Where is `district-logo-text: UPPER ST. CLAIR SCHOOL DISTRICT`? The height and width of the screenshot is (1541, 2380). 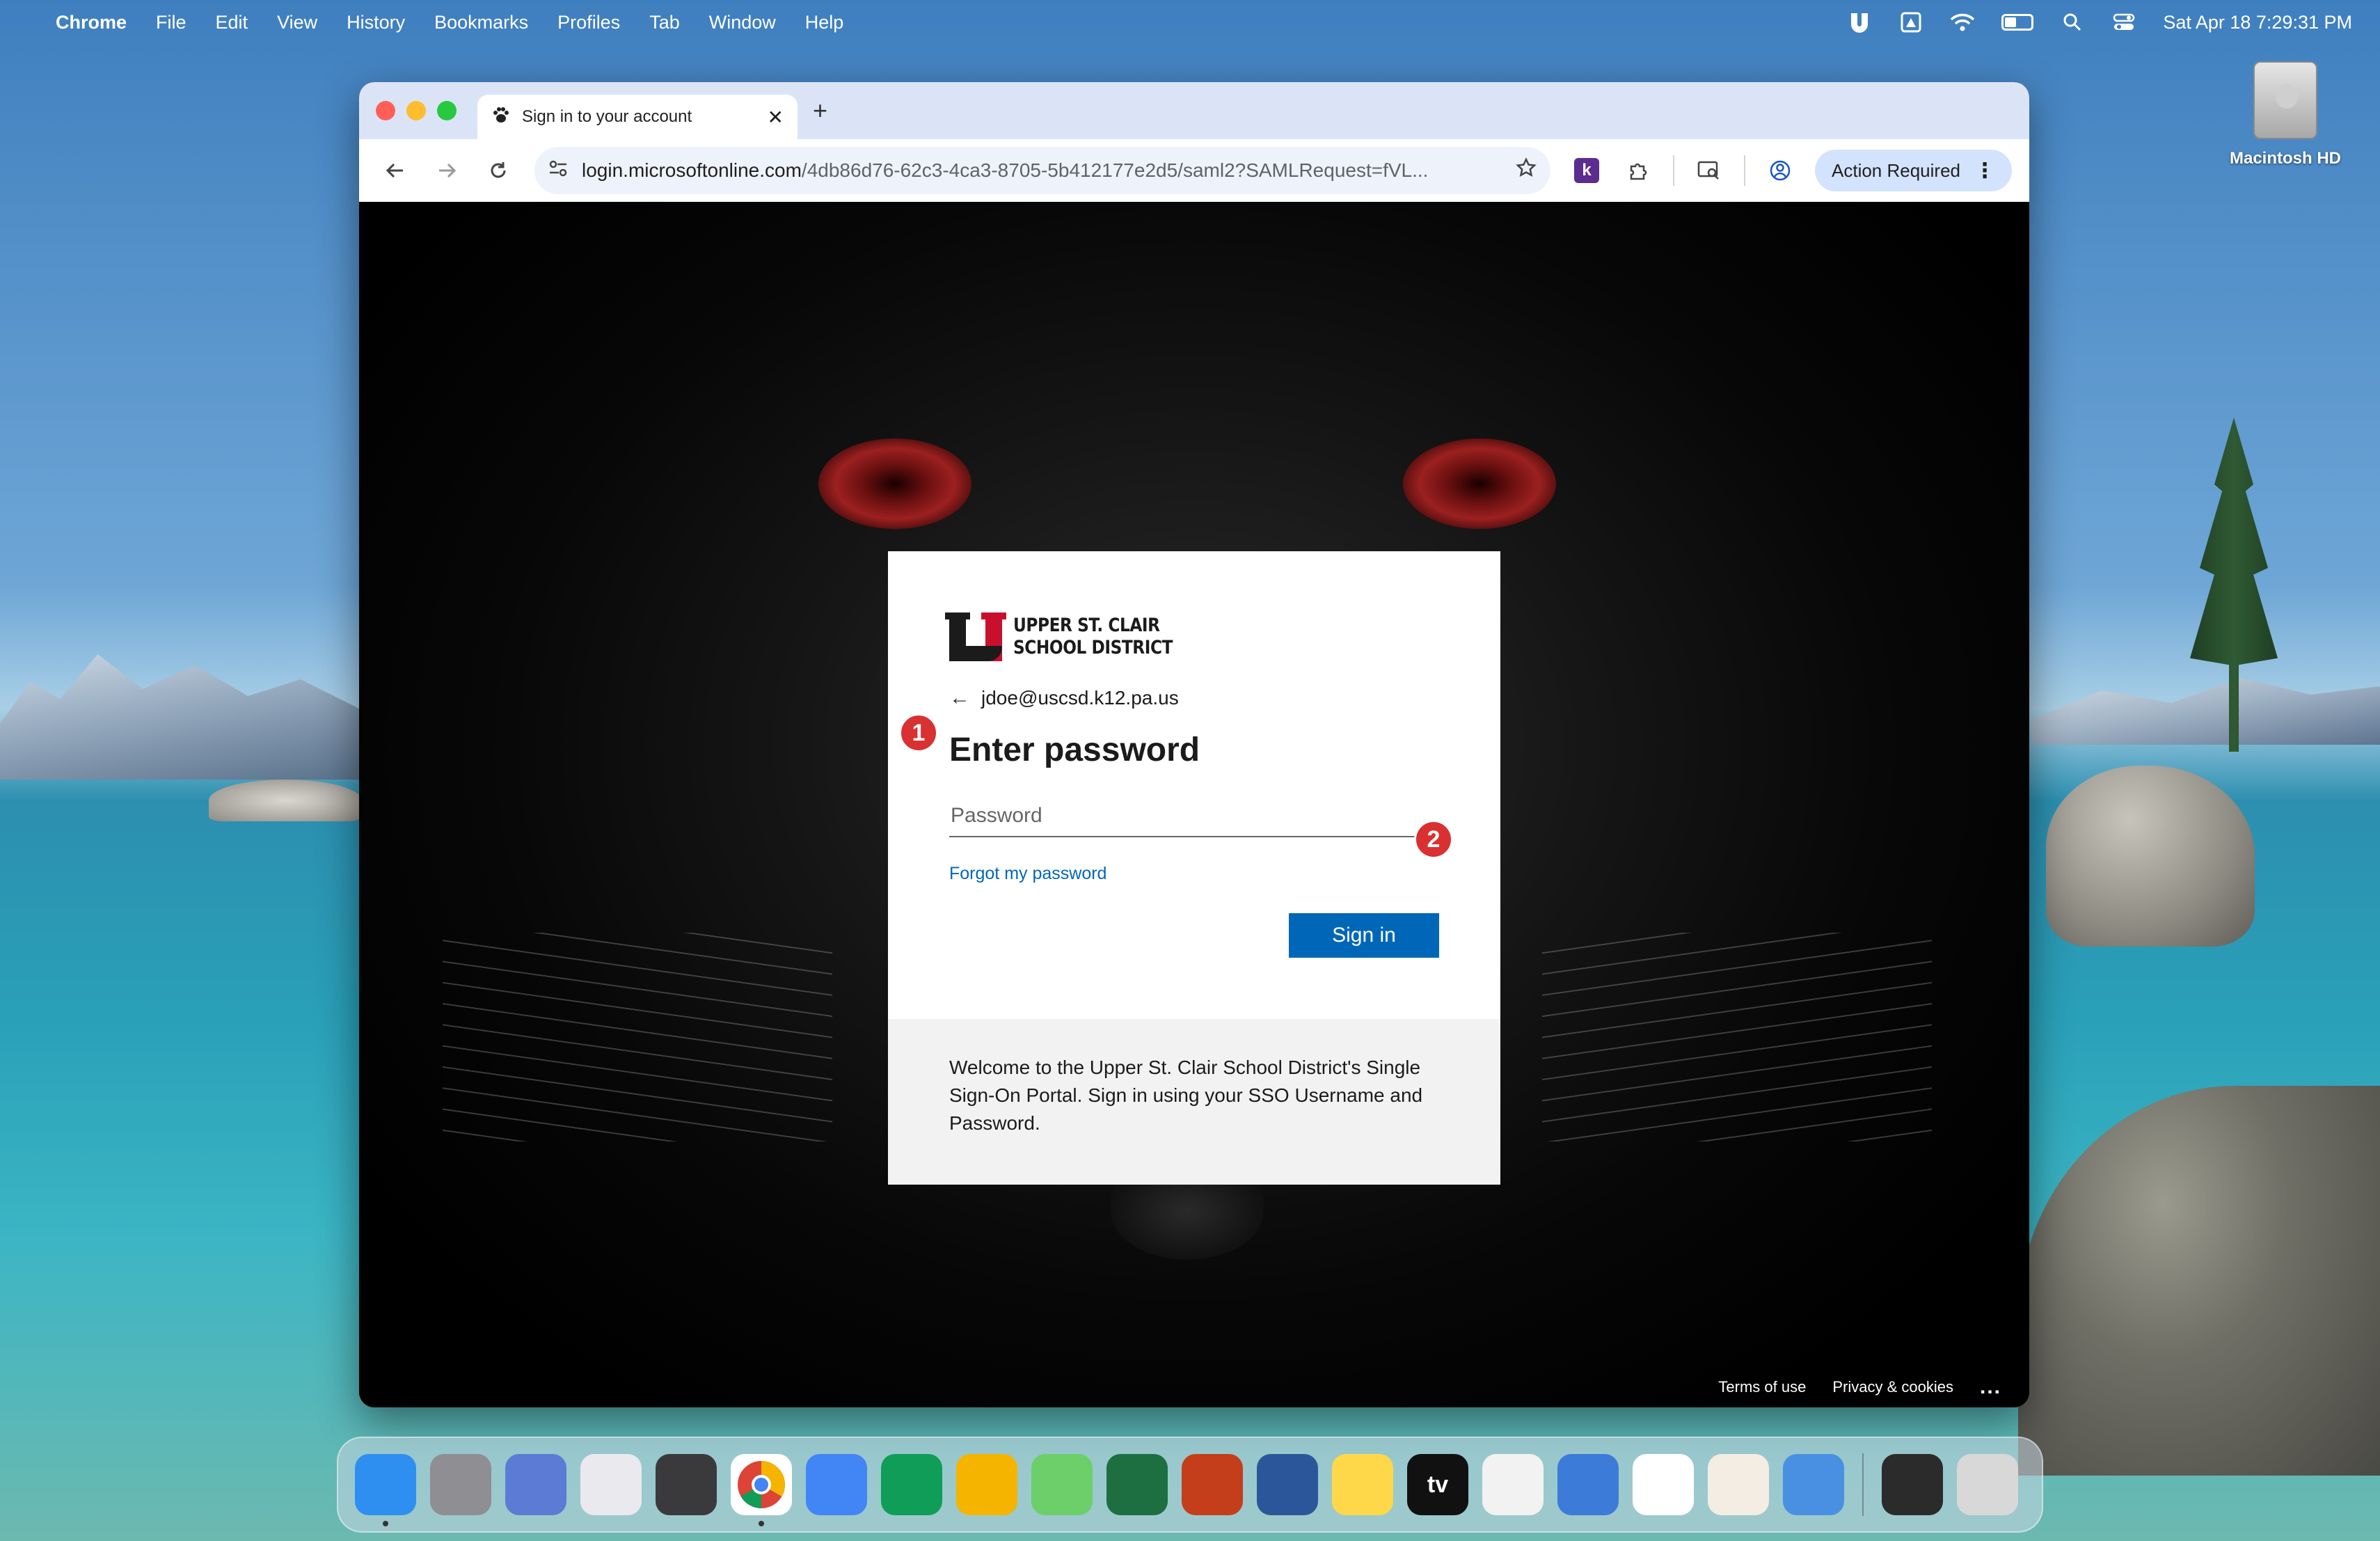
district-logo-text: UPPER ST. CLAIR SCHOOL DISTRICT is located at coordinates (1093, 637).